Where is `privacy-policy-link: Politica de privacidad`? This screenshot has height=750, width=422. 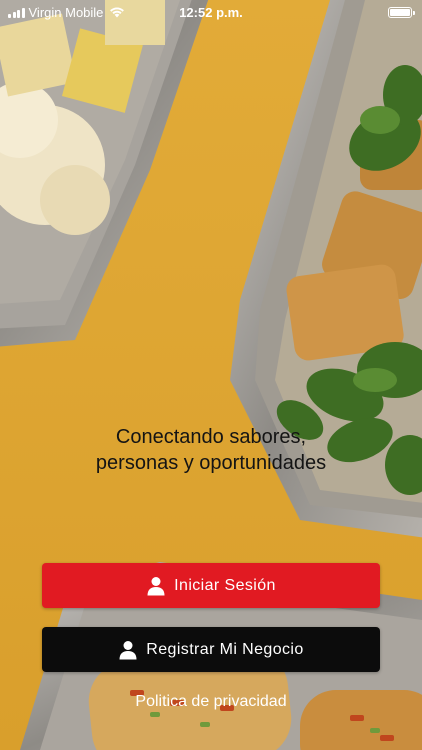 privacy-policy-link: Politica de privacidad is located at coordinates (211, 702).